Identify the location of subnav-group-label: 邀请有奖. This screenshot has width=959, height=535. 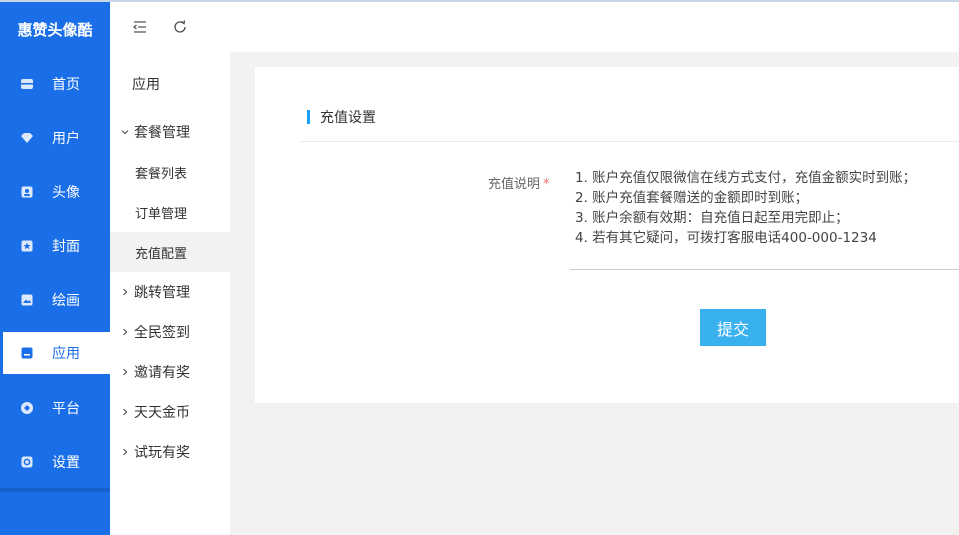
(162, 373).